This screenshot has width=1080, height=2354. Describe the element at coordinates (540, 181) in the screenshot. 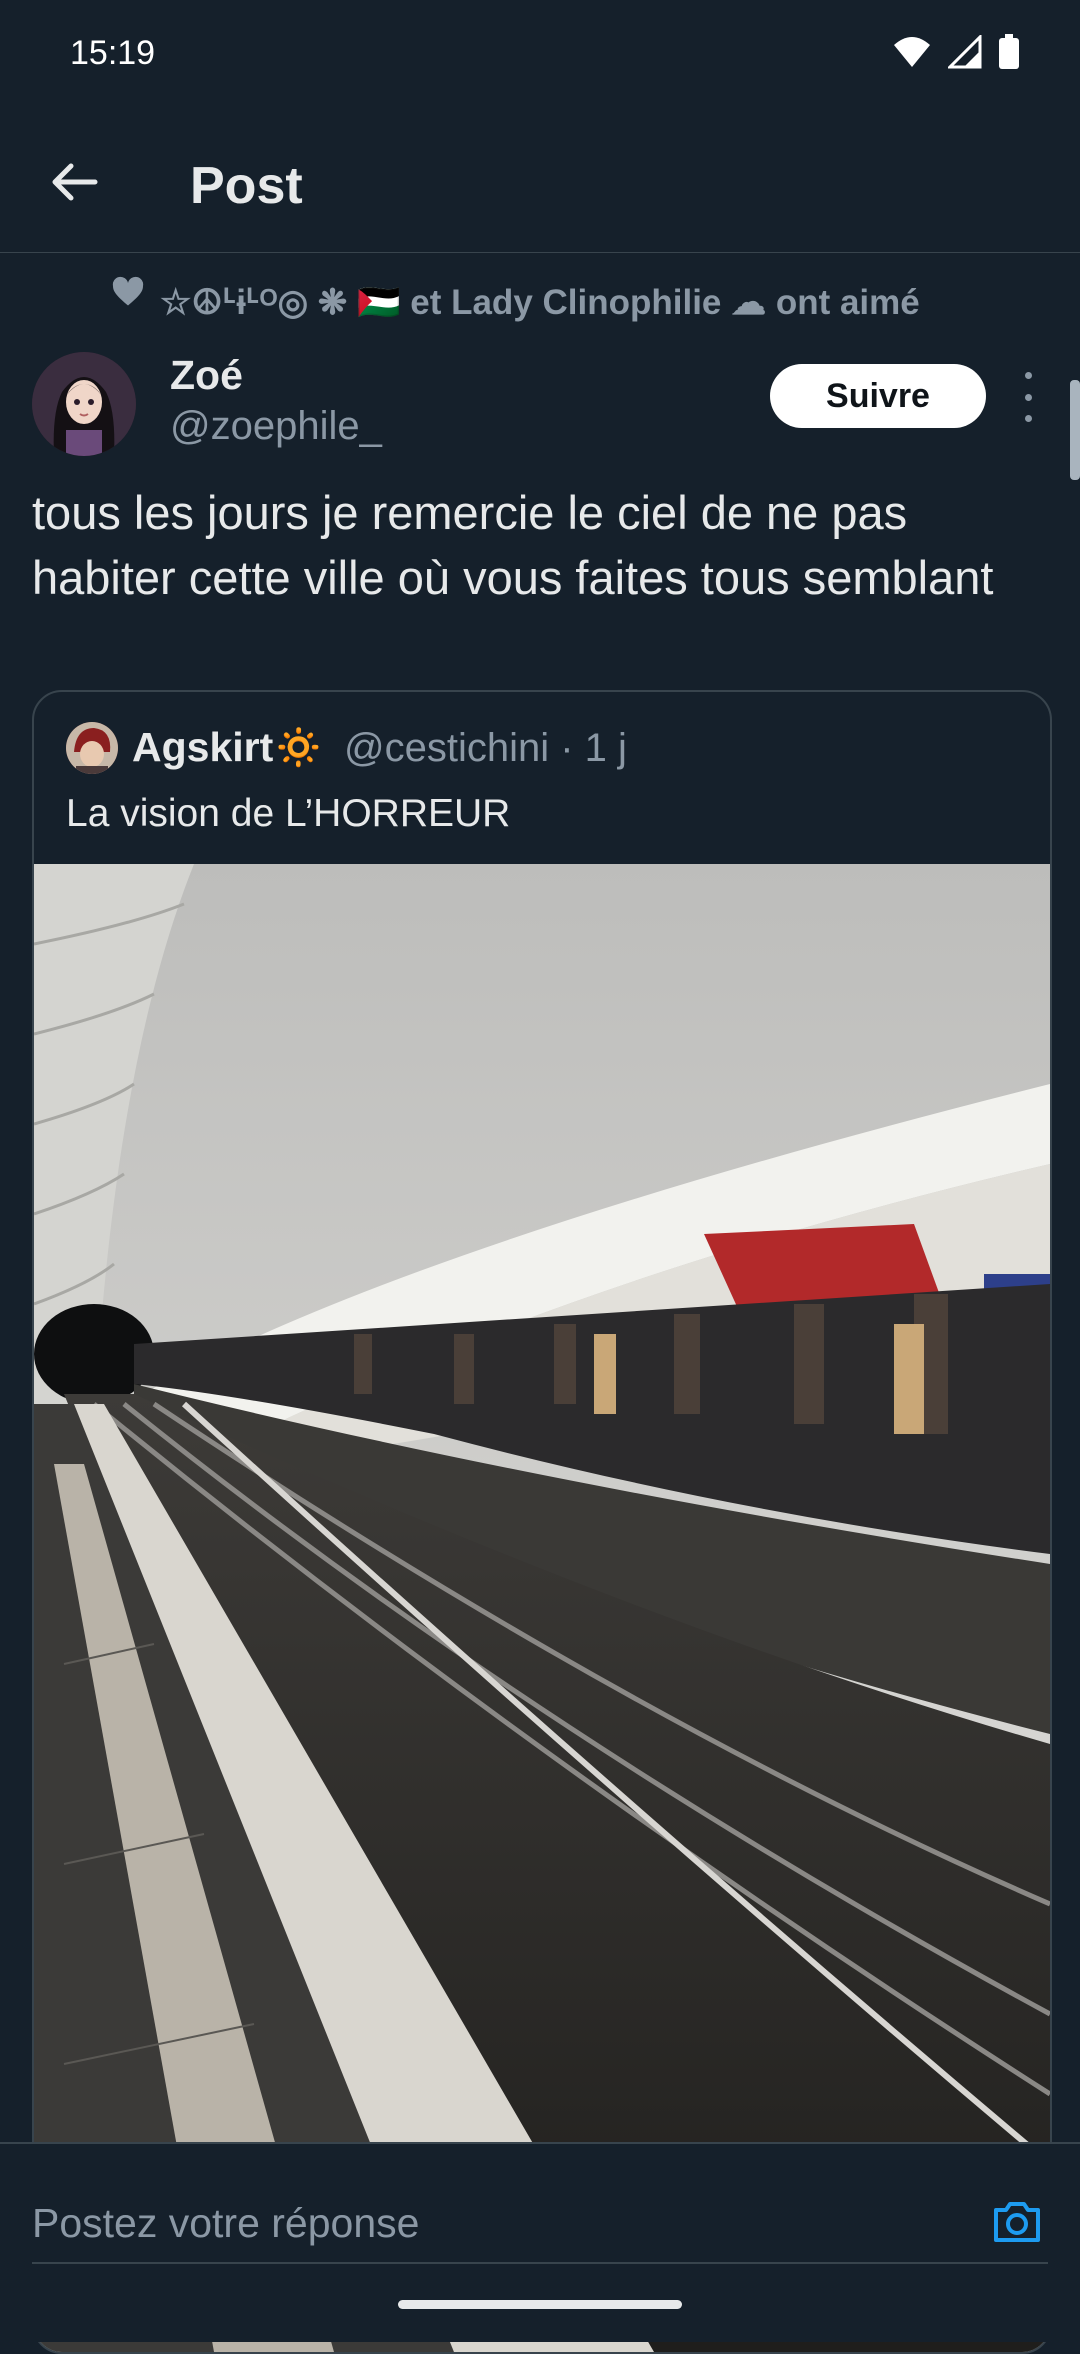

I see `top-app-bar: Post` at that location.